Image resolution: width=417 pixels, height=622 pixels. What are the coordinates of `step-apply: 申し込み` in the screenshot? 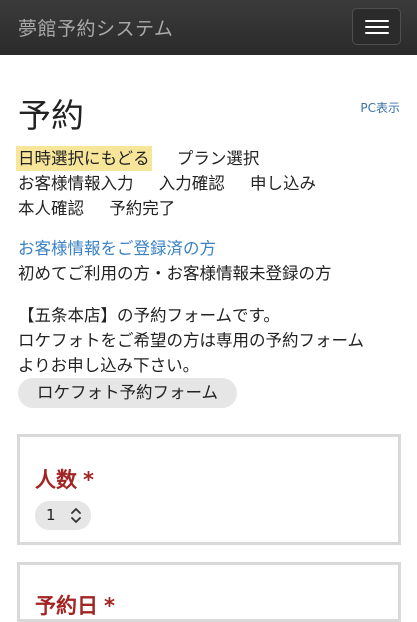 It's located at (283, 183).